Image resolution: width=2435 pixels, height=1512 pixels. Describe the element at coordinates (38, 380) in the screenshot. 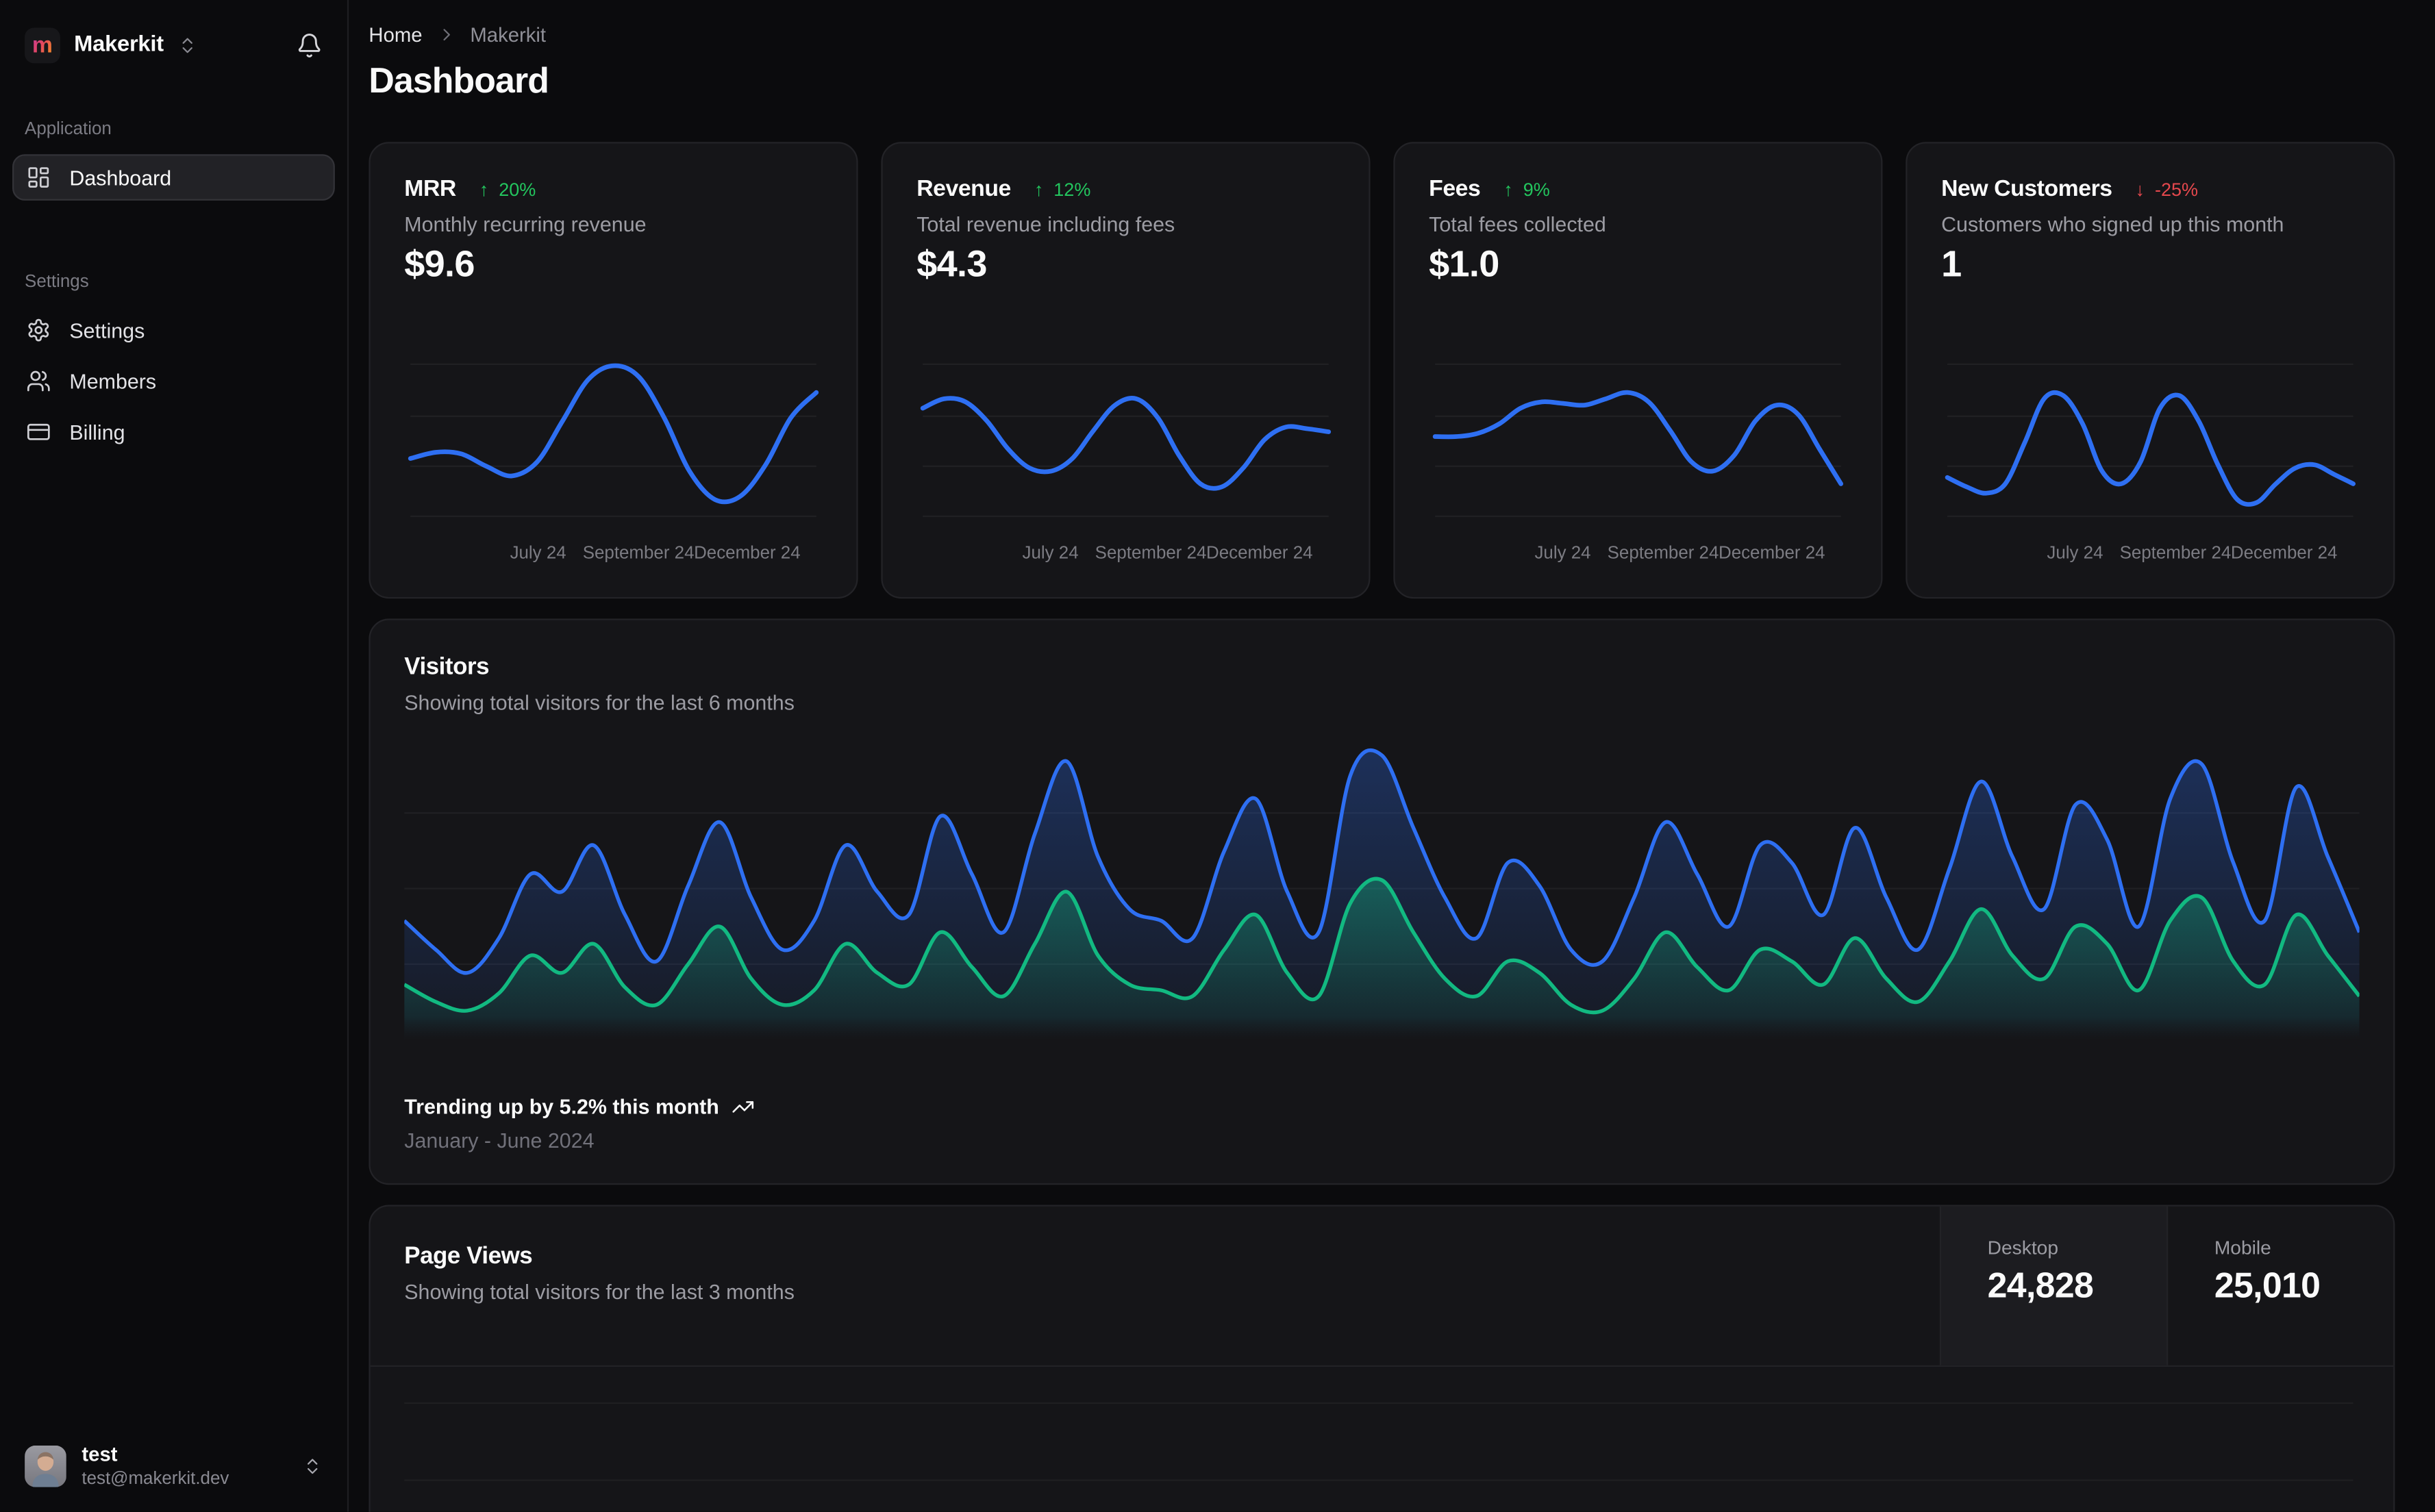

I see `users-icon` at that location.